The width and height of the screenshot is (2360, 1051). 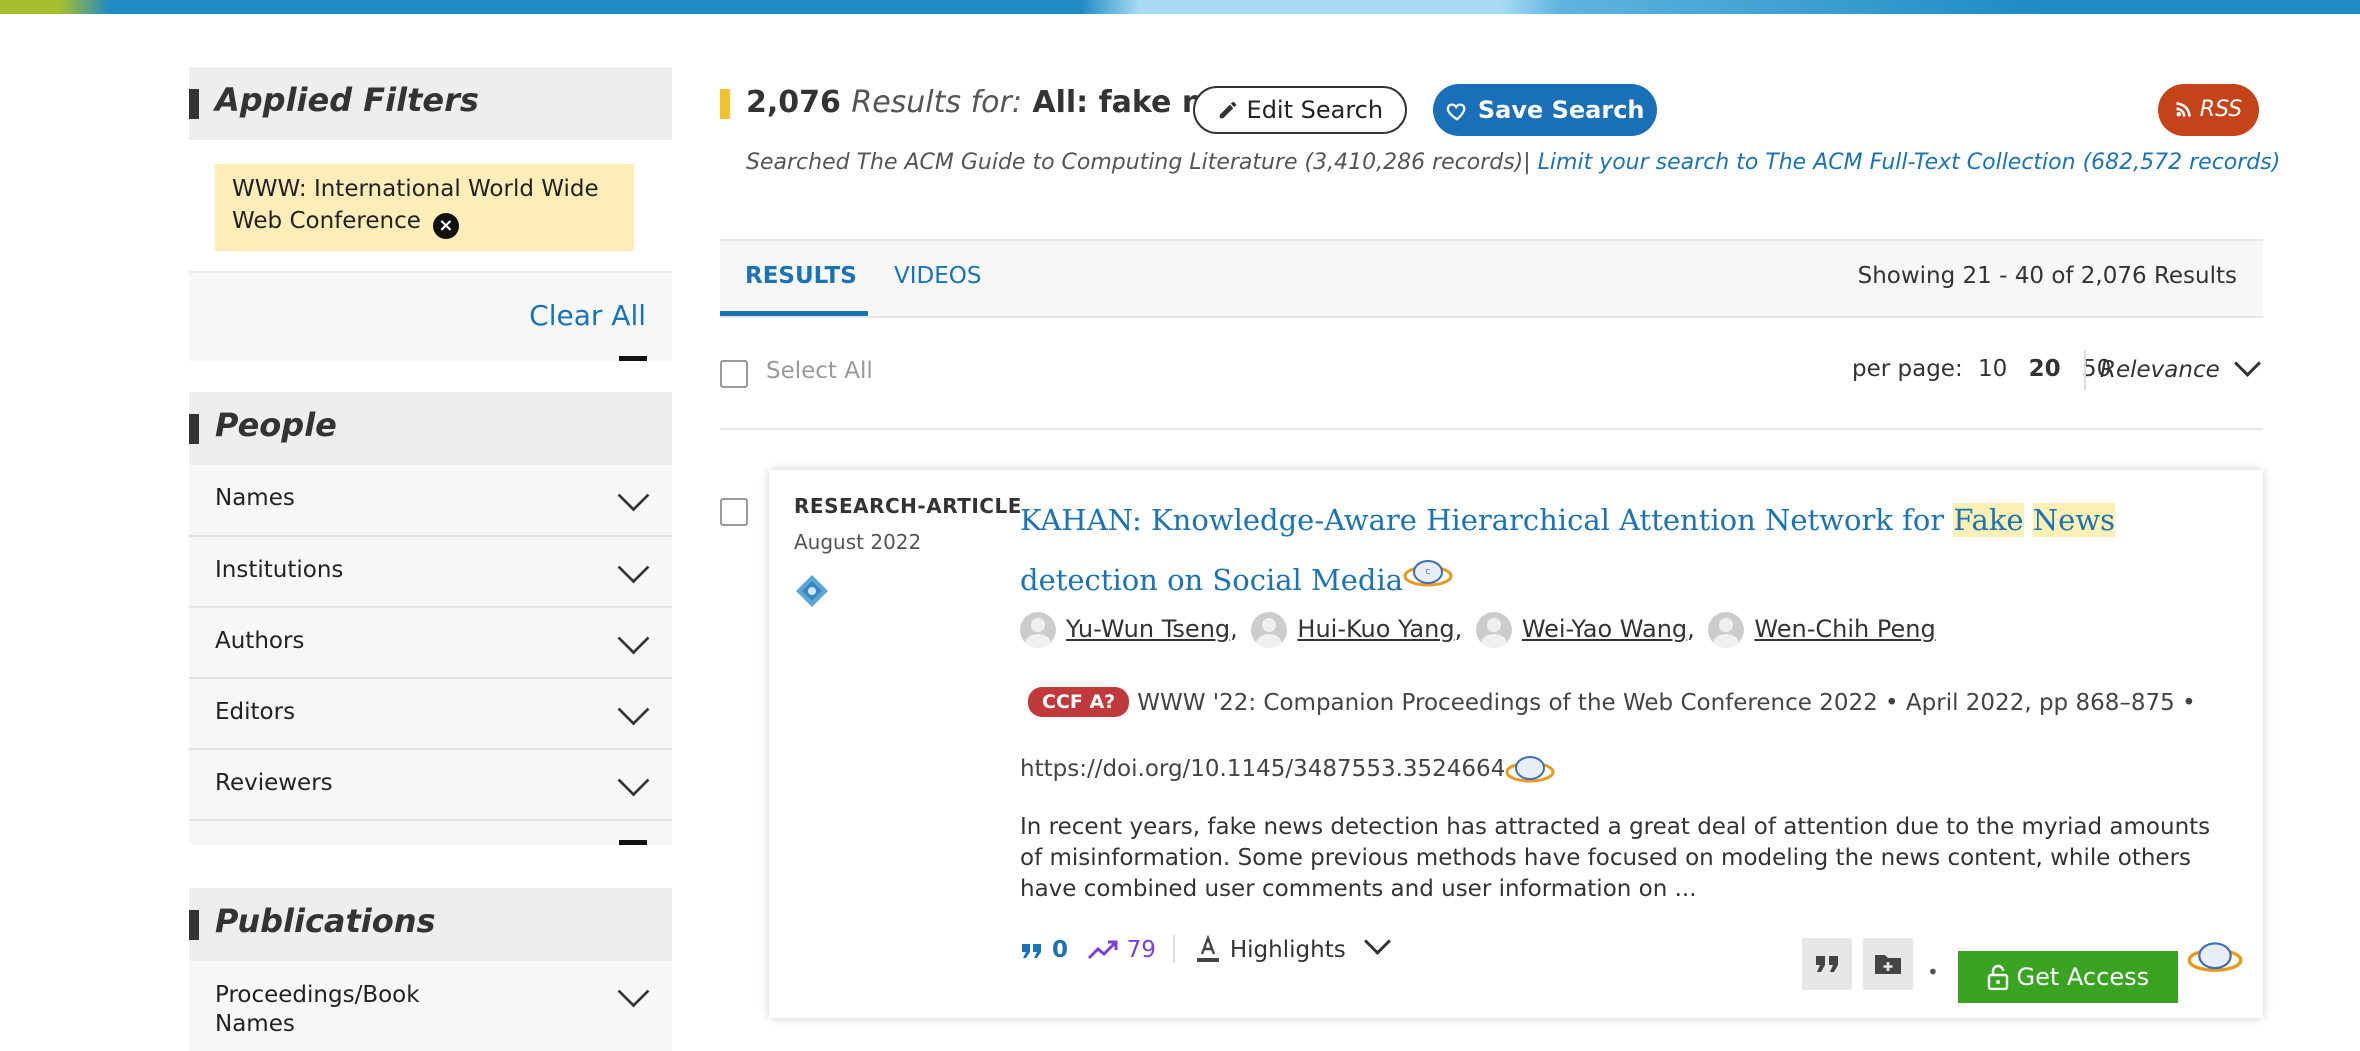 I want to click on tab-videos: VIDEOS, so click(x=937, y=276).